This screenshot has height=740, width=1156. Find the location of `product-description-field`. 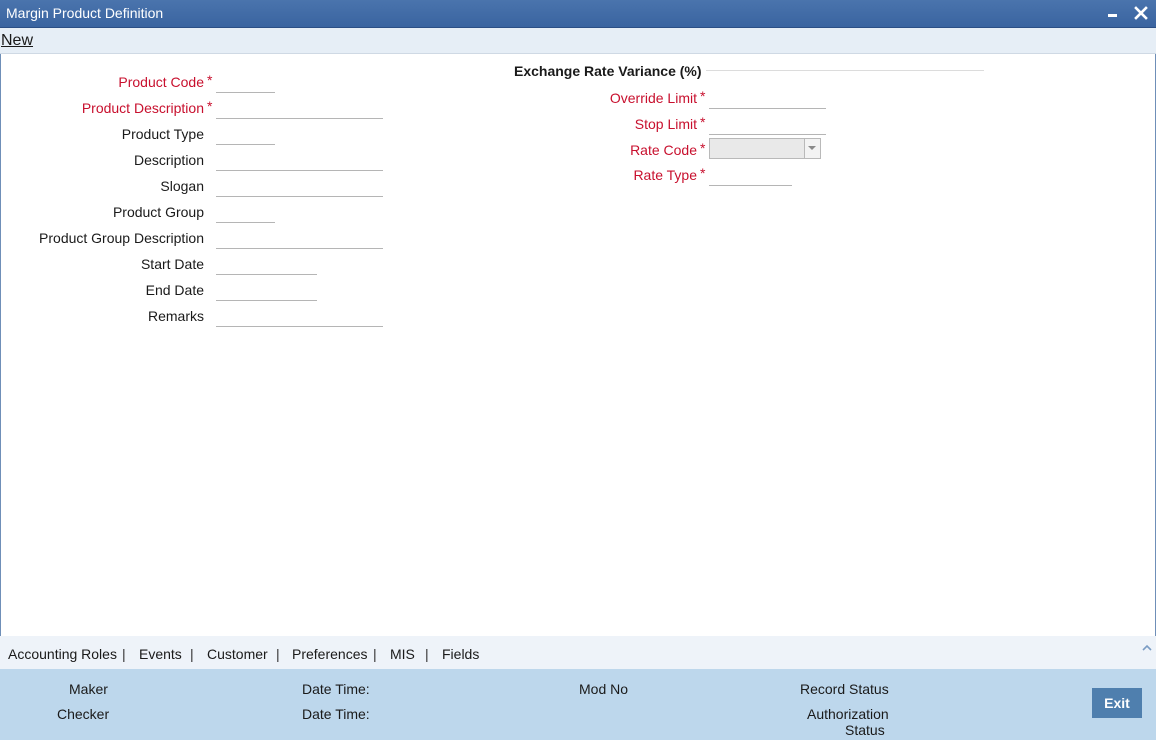

product-description-field is located at coordinates (299, 109).